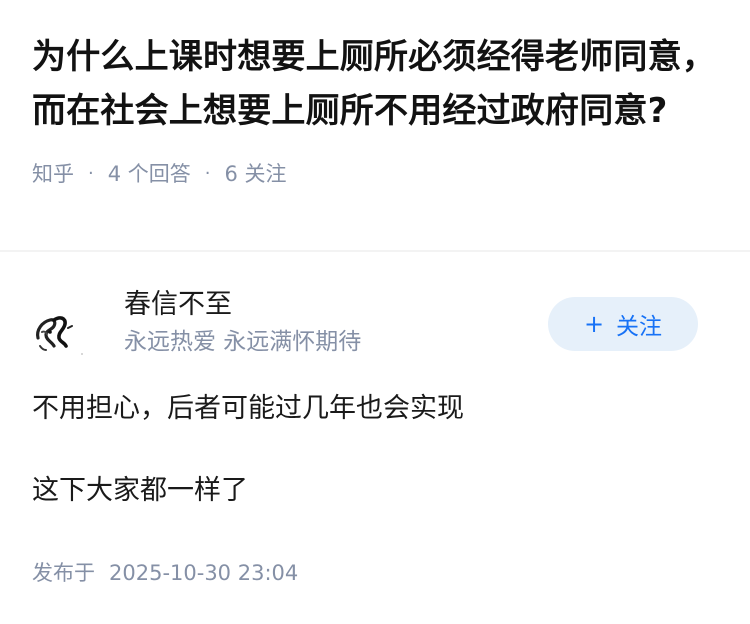 This screenshot has width=750, height=624. What do you see at coordinates (140, 490) in the screenshot?
I see `answer-paragraph: 这下大家都一样了` at bounding box center [140, 490].